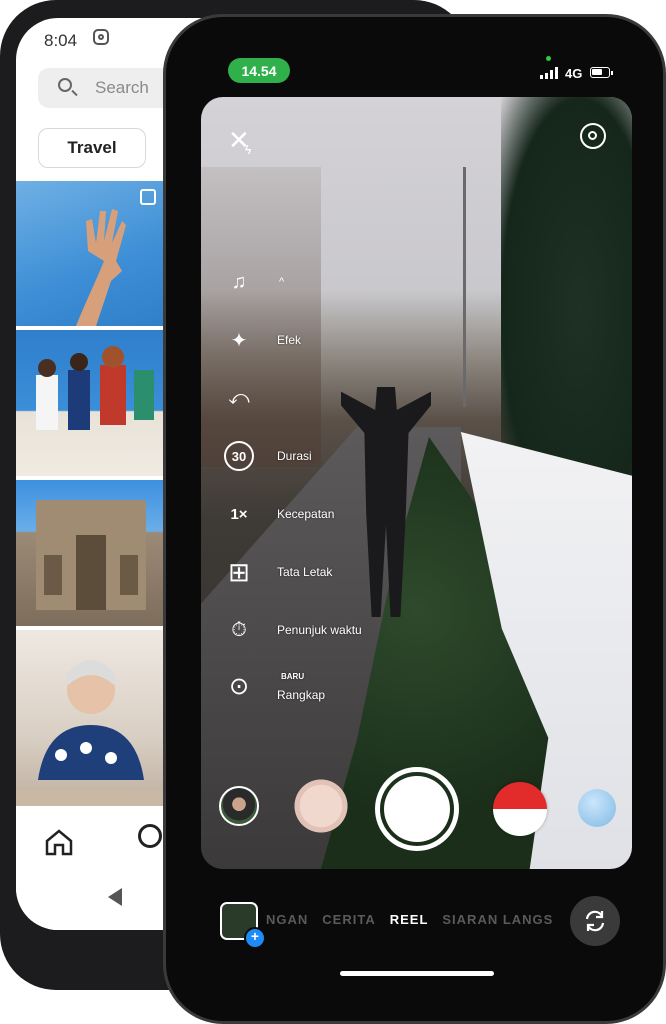  What do you see at coordinates (301, 695) in the screenshot?
I see `tool-dual-label: Rangkap` at bounding box center [301, 695].